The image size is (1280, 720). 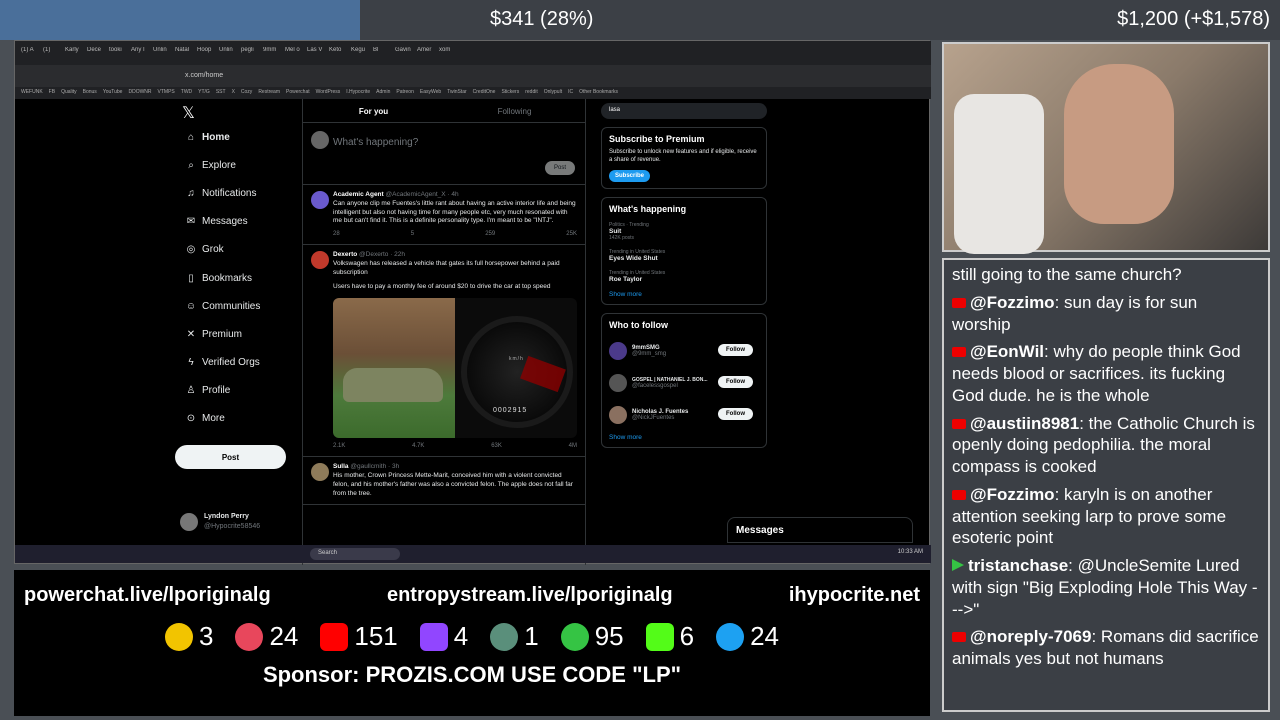 I want to click on tab-following: Following, so click(x=514, y=110).